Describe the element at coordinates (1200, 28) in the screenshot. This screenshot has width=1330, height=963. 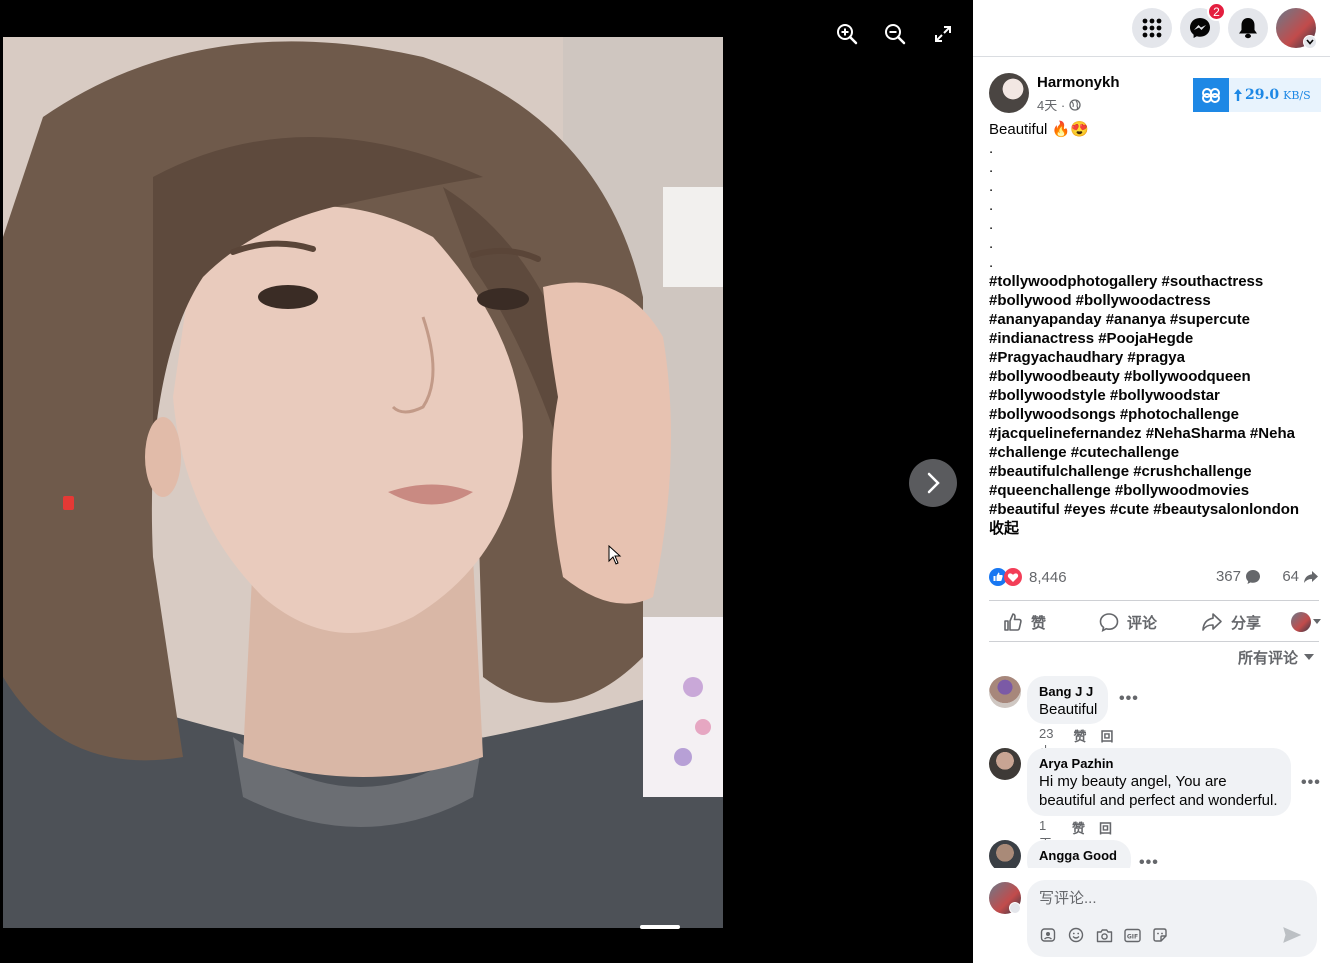
I see `messenger-icon` at that location.